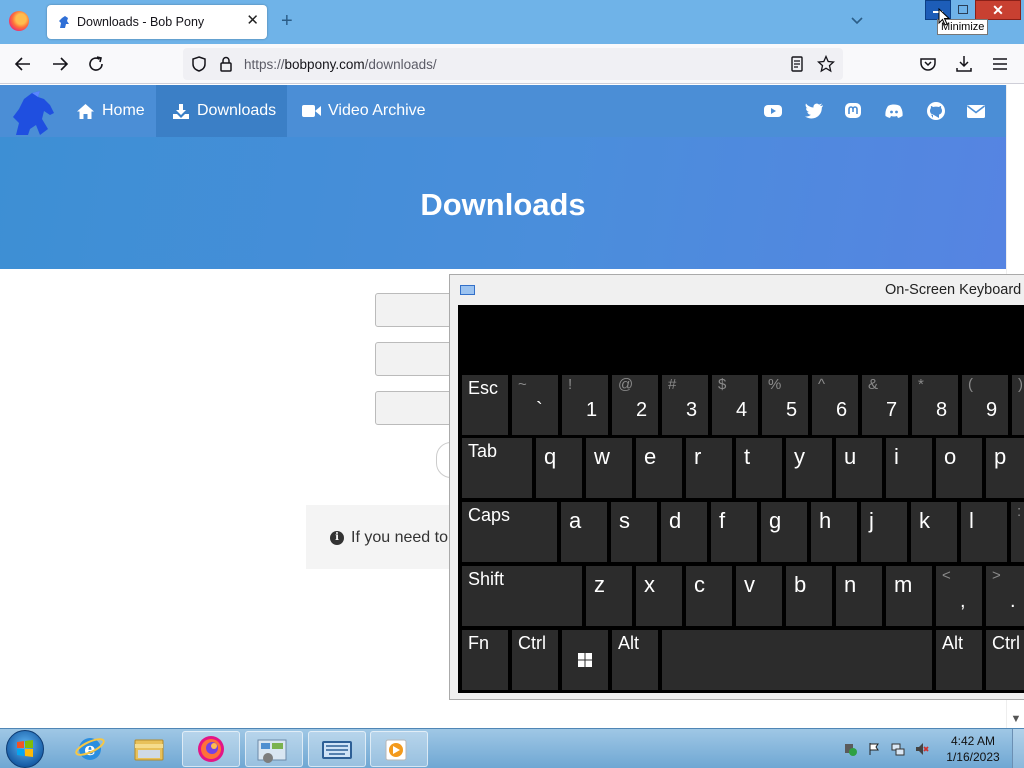  I want to click on osk-key-main-label: h, so click(825, 520).